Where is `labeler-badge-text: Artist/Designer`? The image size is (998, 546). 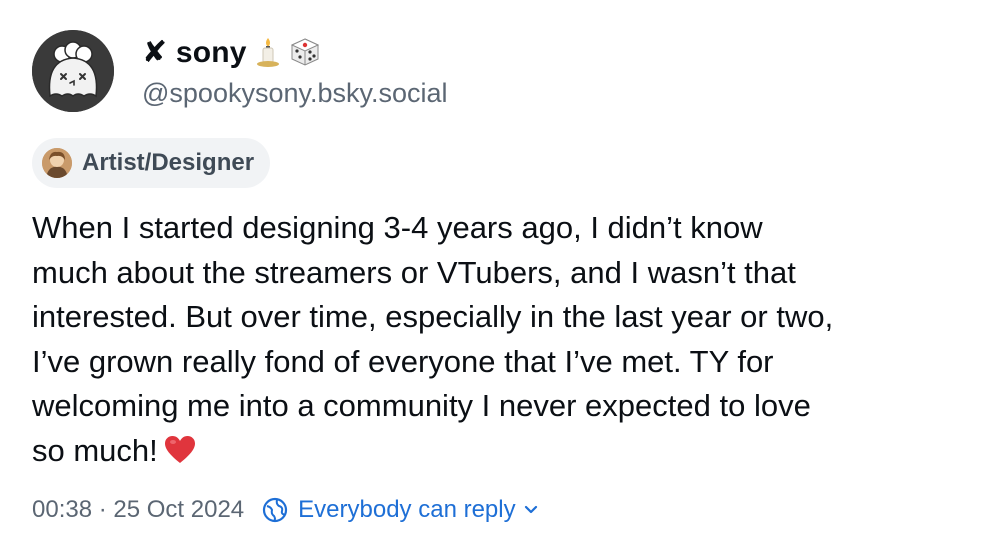
labeler-badge-text: Artist/Designer is located at coordinates (168, 162).